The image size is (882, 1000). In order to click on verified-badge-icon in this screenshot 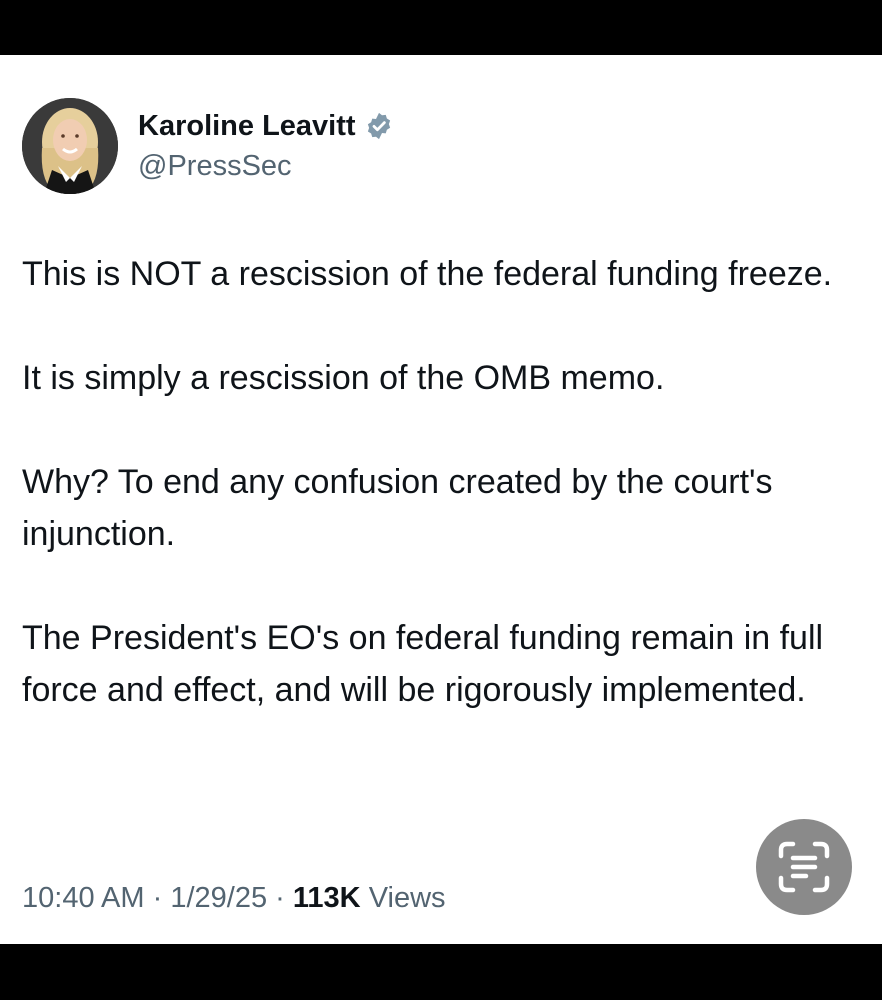, I will do `click(379, 126)`.